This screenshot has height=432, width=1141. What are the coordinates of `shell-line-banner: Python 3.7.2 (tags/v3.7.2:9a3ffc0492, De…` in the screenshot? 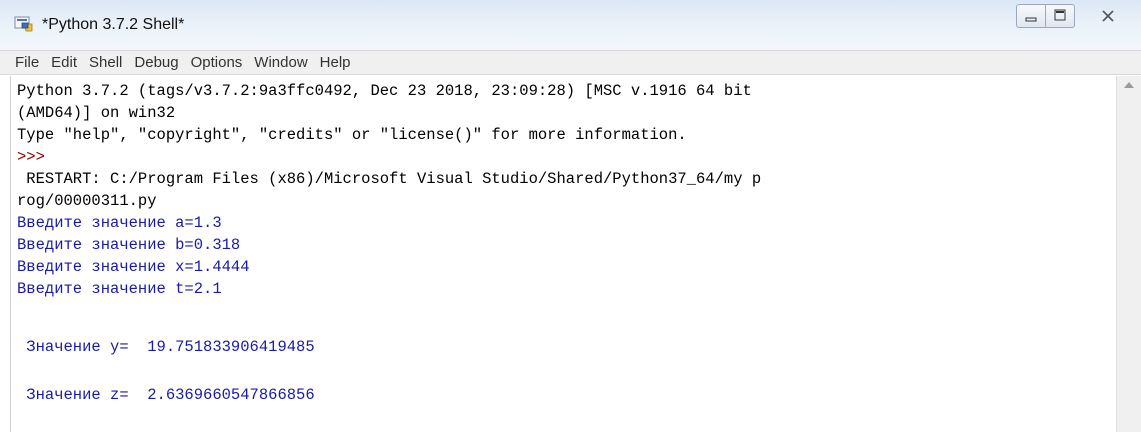 It's located at (384, 91).